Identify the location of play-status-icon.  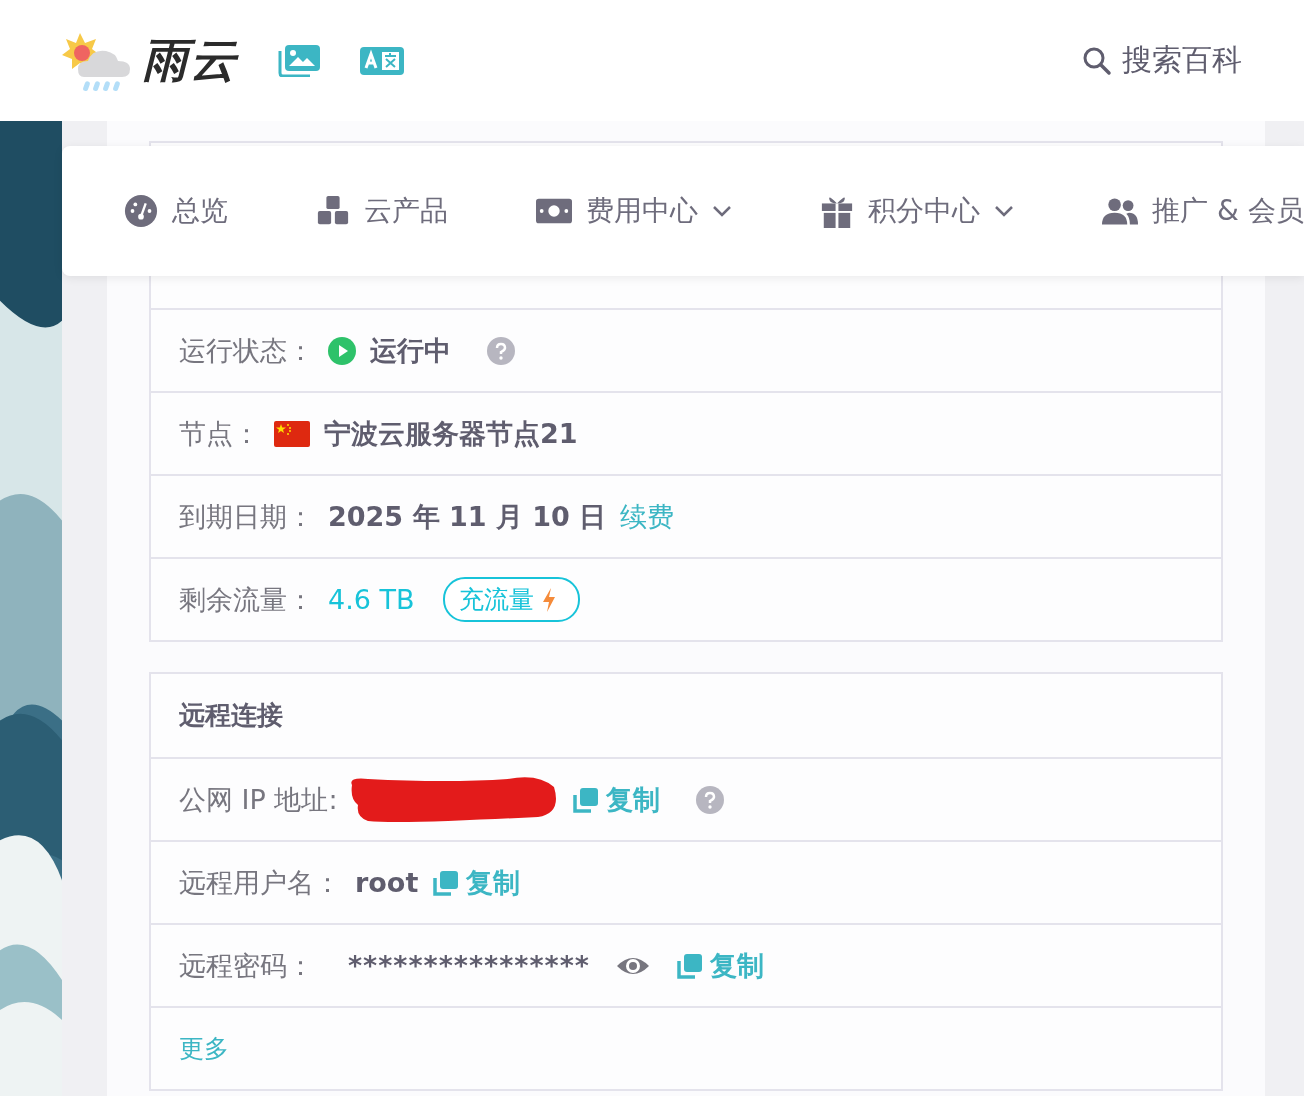
(342, 350).